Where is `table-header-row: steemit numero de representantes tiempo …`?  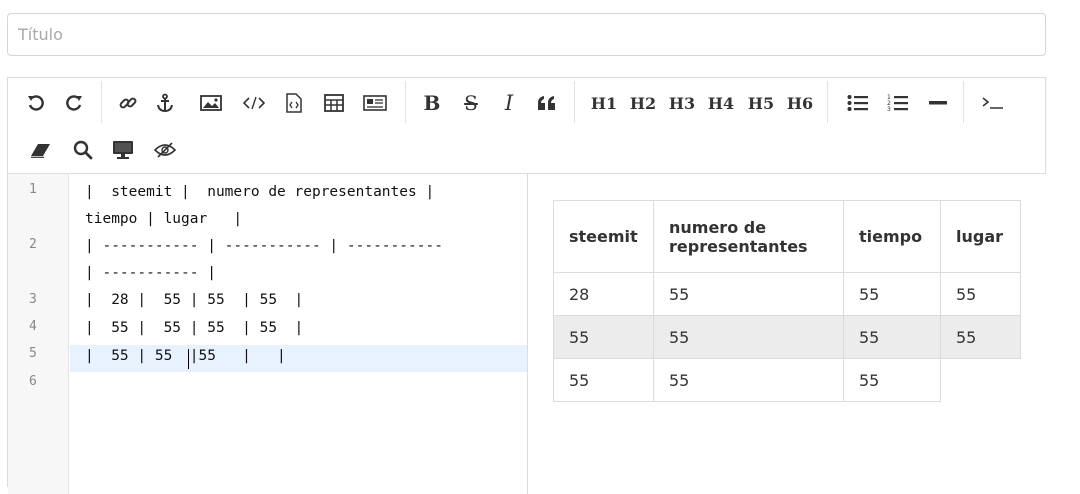 table-header-row: steemit numero de representantes tiempo … is located at coordinates (787, 236).